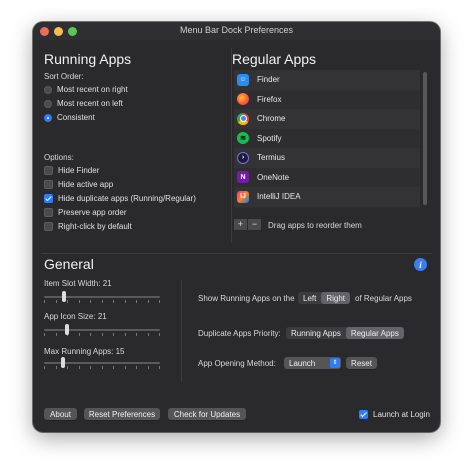 This screenshot has width=474, height=476. I want to click on finder-icon: ☺, so click(243, 79).